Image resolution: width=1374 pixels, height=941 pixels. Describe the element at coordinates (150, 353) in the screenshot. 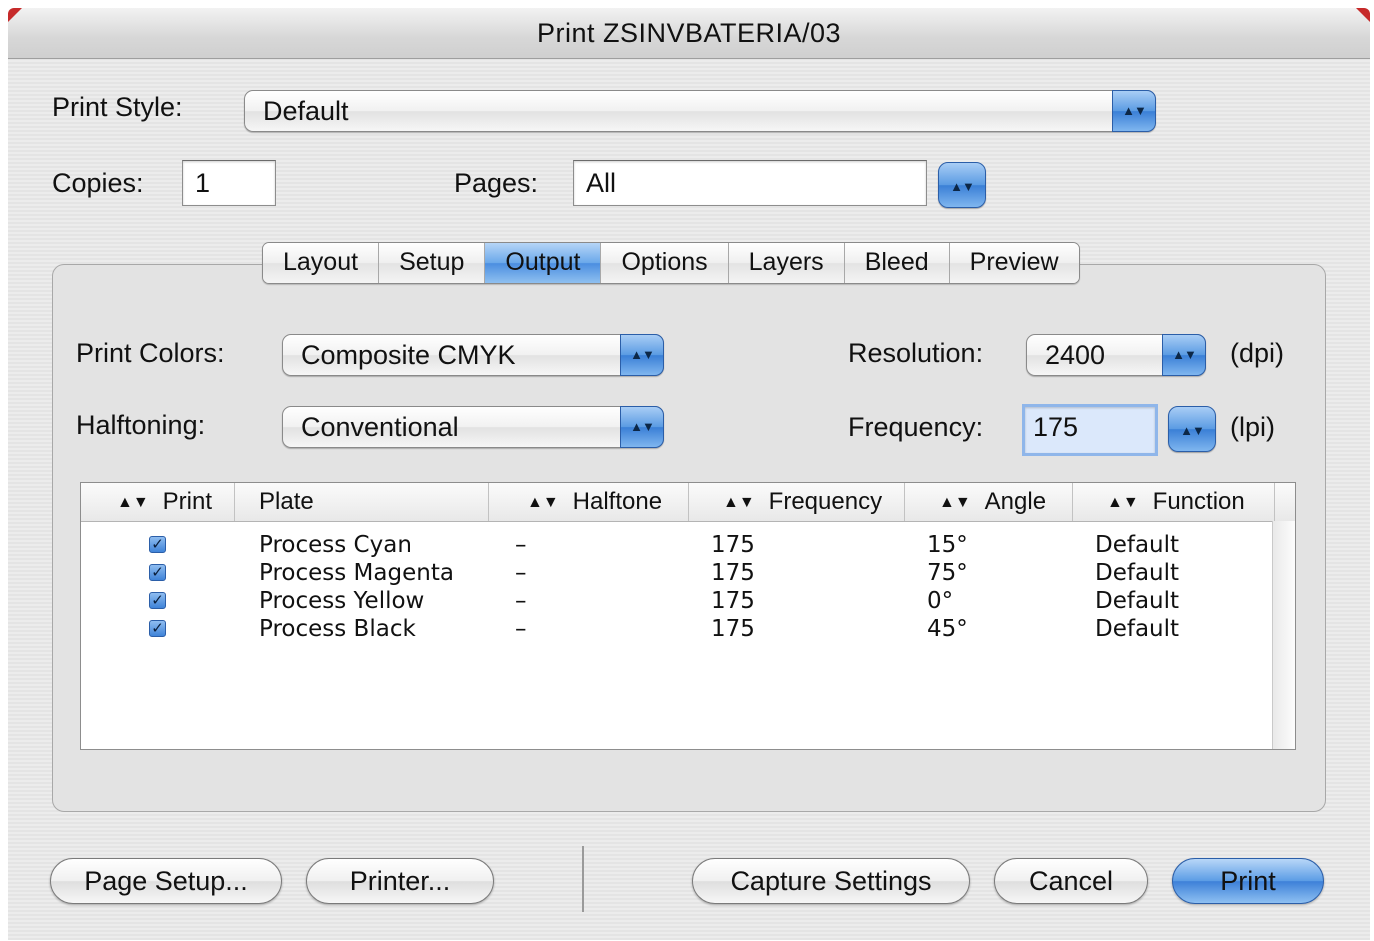

I see `print-colors-label: Print Colors:` at that location.